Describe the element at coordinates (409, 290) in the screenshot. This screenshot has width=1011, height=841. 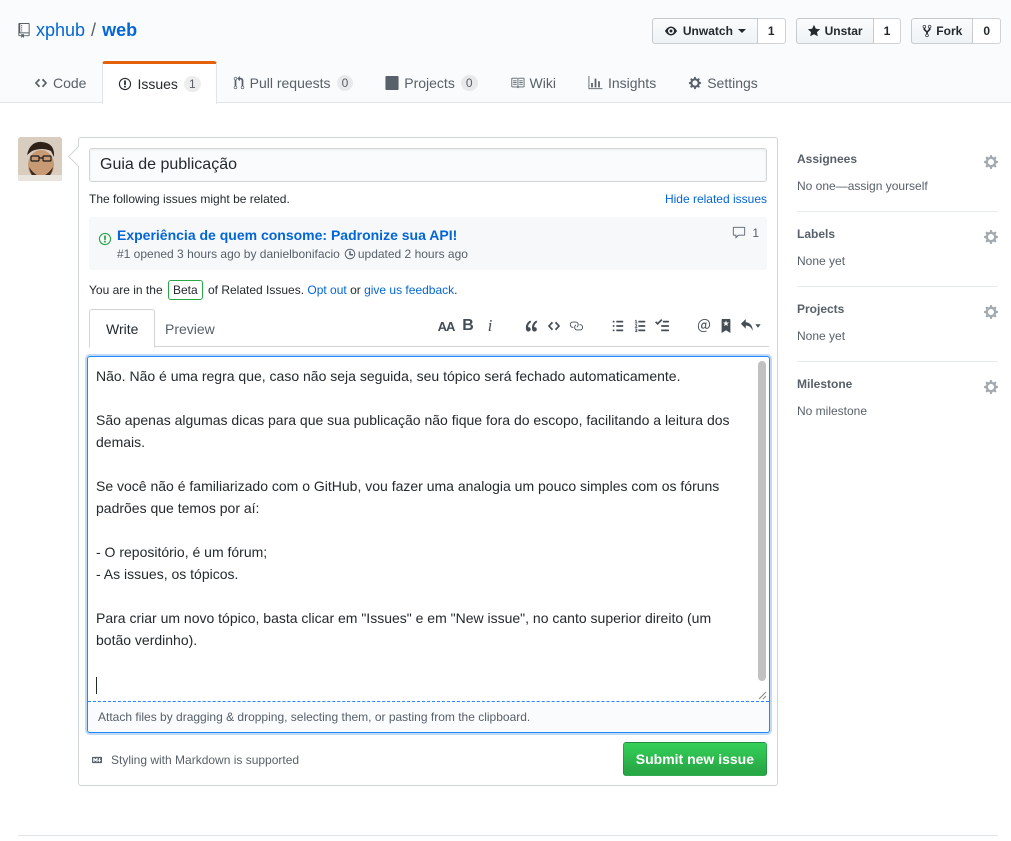
I see `give-feedback-link: give us feedback` at that location.